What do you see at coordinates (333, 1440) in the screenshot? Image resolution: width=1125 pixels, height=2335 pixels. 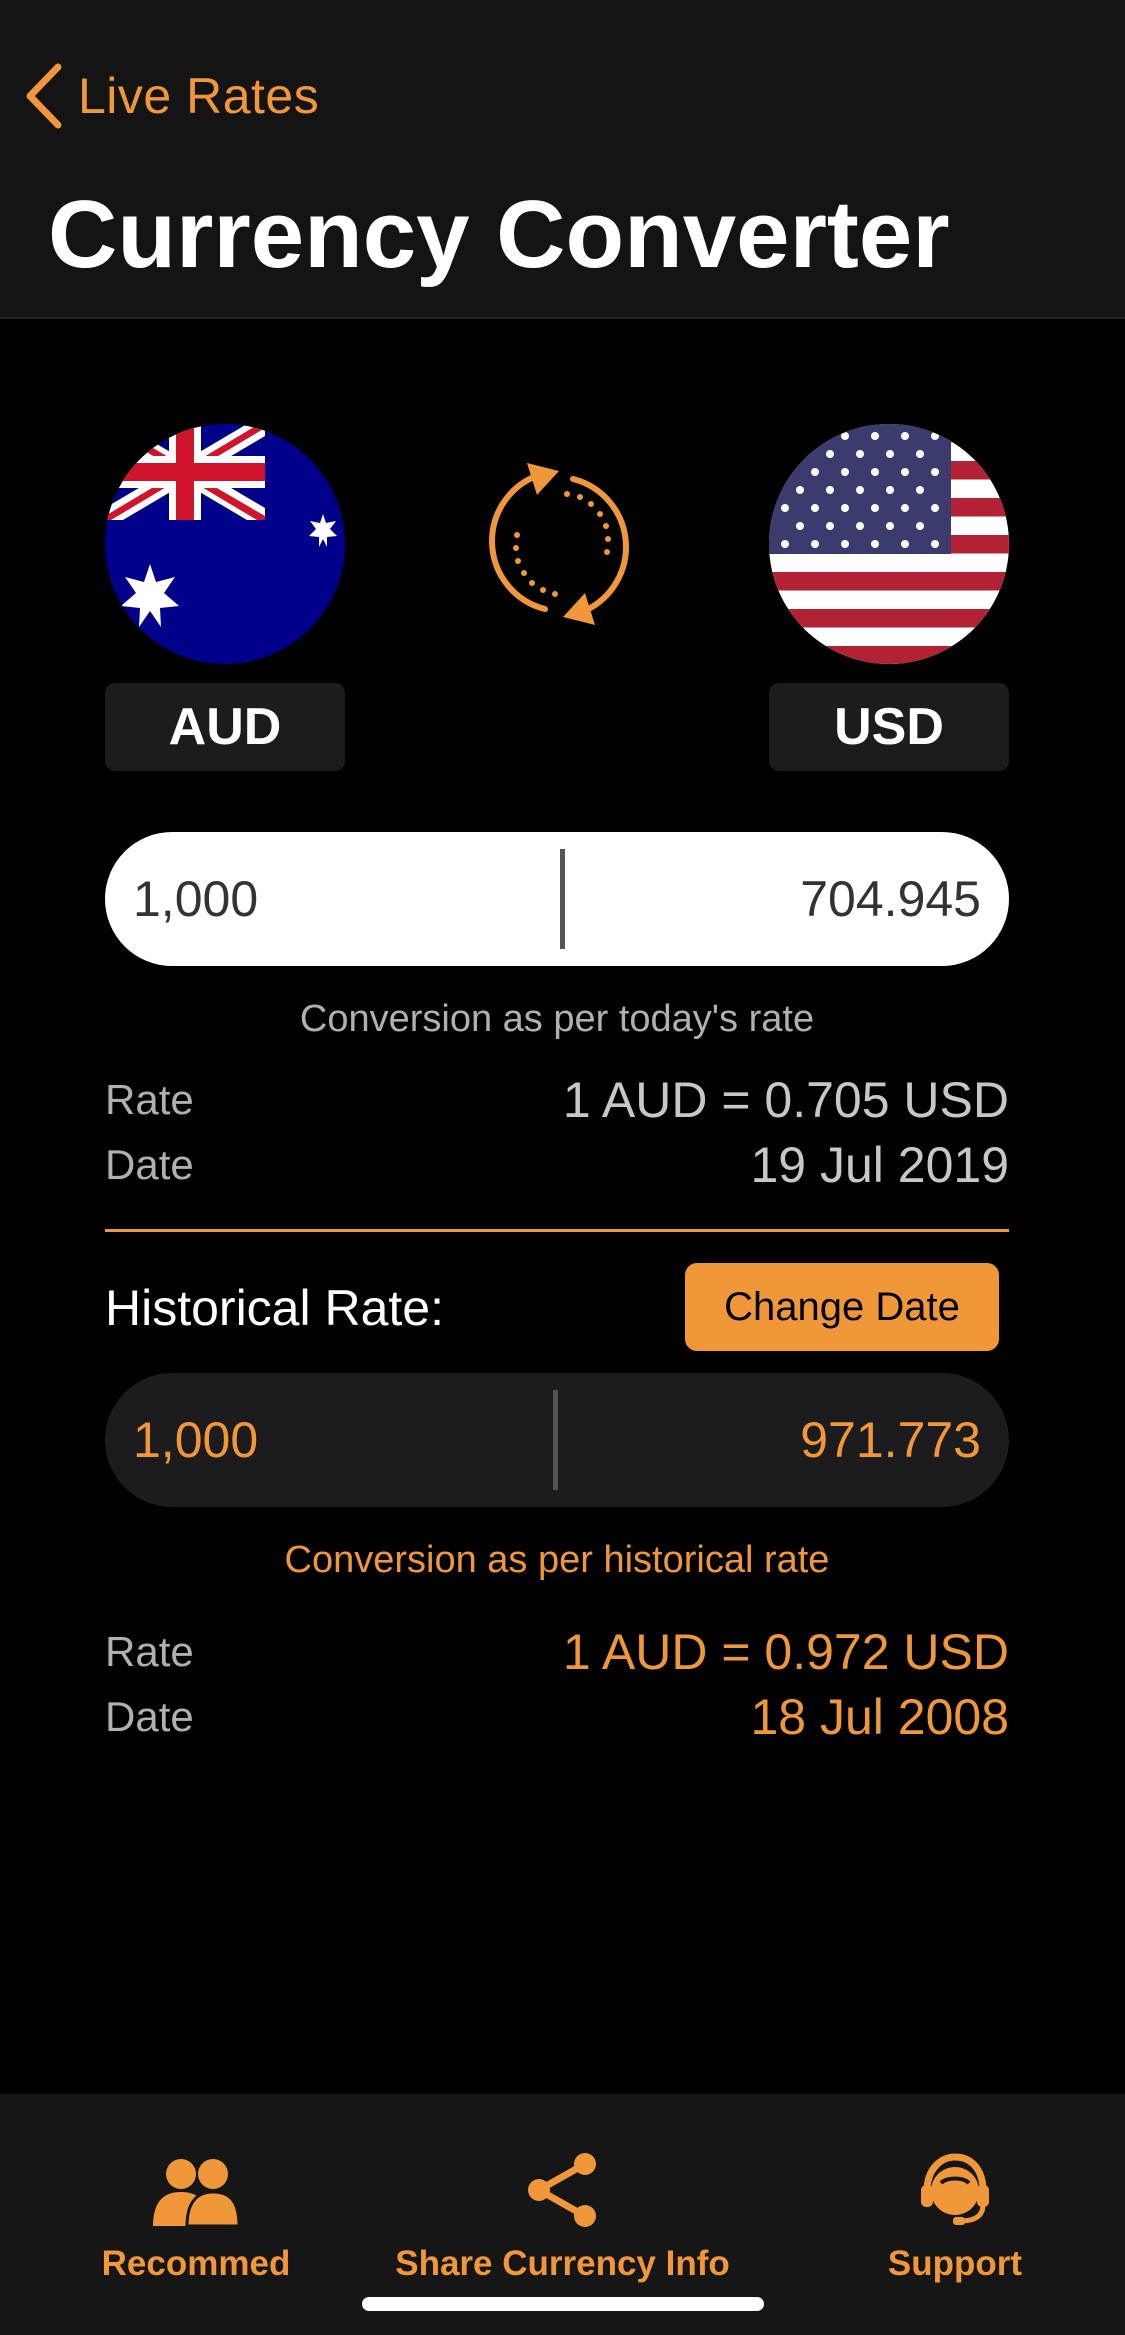 I see `historical-from-amount-input: 1,000` at bounding box center [333, 1440].